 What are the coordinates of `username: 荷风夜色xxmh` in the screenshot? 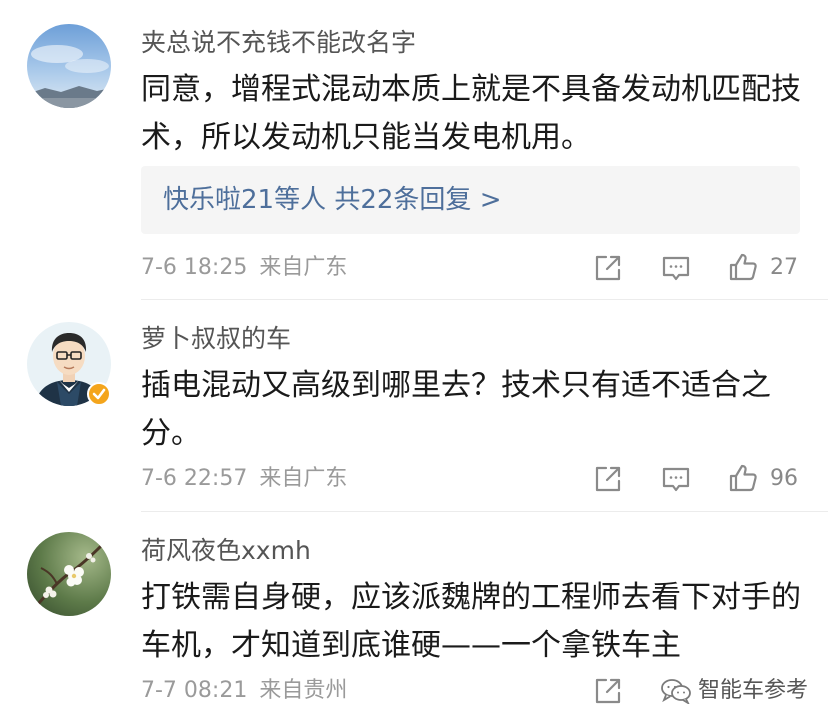 It's located at (226, 551).